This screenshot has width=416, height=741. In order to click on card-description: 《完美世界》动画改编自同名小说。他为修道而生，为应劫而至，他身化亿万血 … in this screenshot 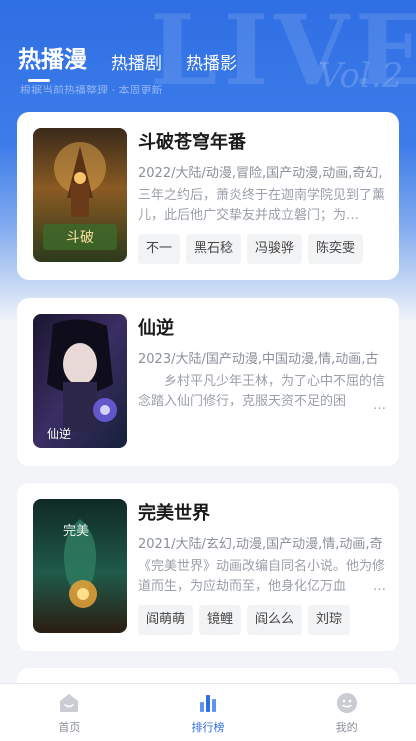, I will do `click(262, 577)`.